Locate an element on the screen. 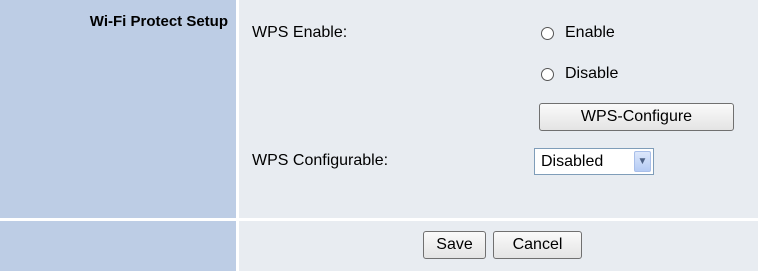 The width and height of the screenshot is (758, 271). wps-configurable-value: Disabled is located at coordinates (572, 161).